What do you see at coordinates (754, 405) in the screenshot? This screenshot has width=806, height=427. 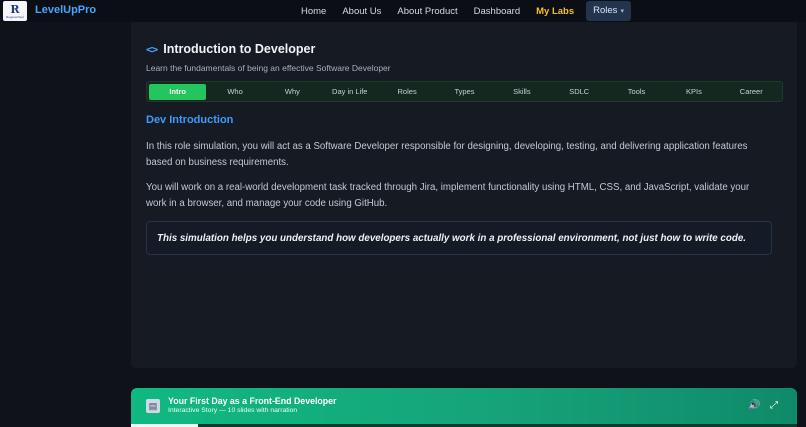 I see `speaker-icon: 🔊` at bounding box center [754, 405].